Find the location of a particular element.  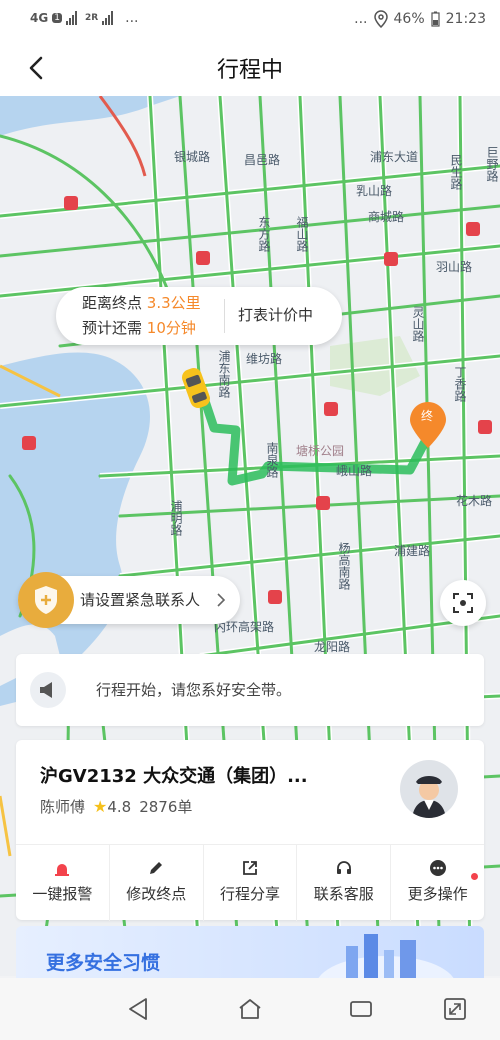

distance-value: 3.3公里 is located at coordinates (173, 303).